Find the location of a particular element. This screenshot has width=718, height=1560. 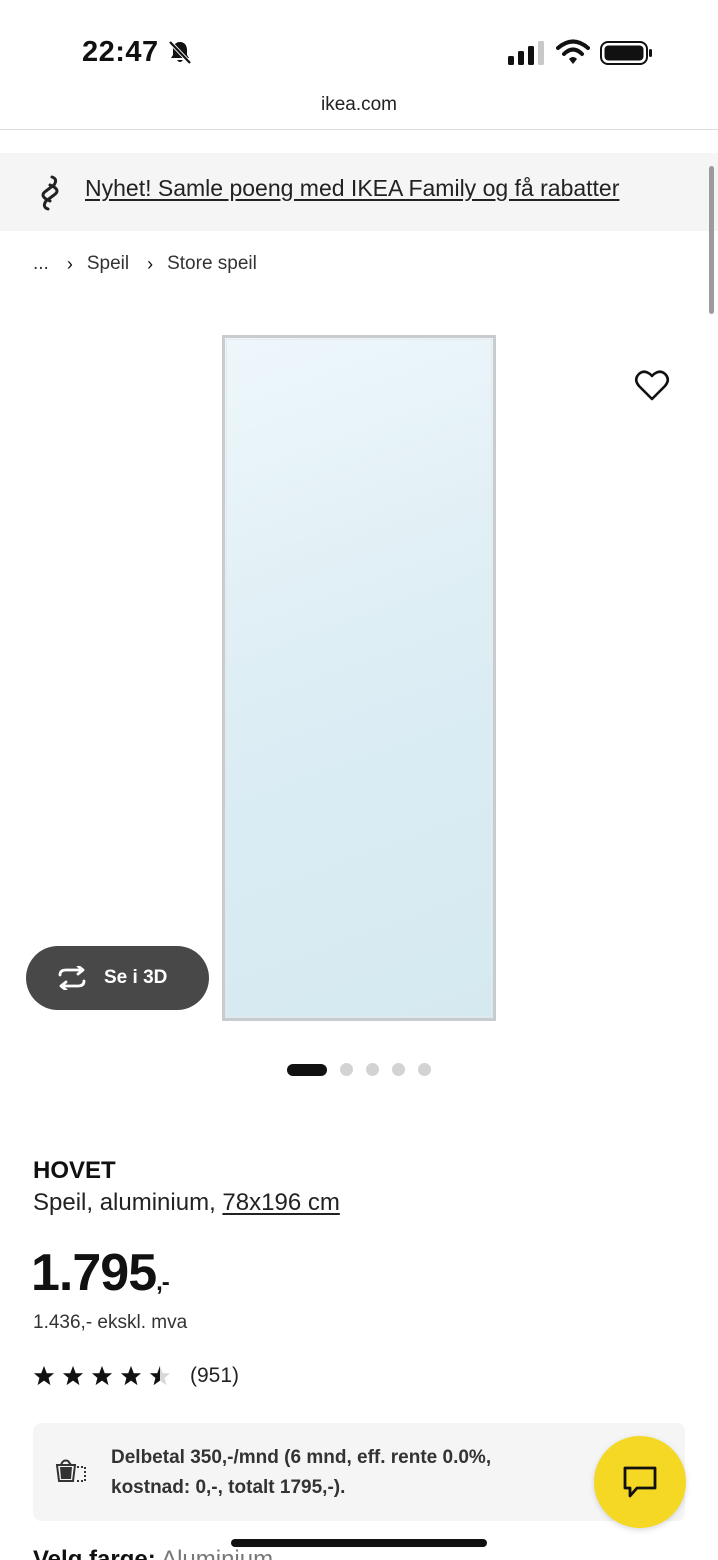

see-in-3d-button: Se i 3D is located at coordinates (117, 978).